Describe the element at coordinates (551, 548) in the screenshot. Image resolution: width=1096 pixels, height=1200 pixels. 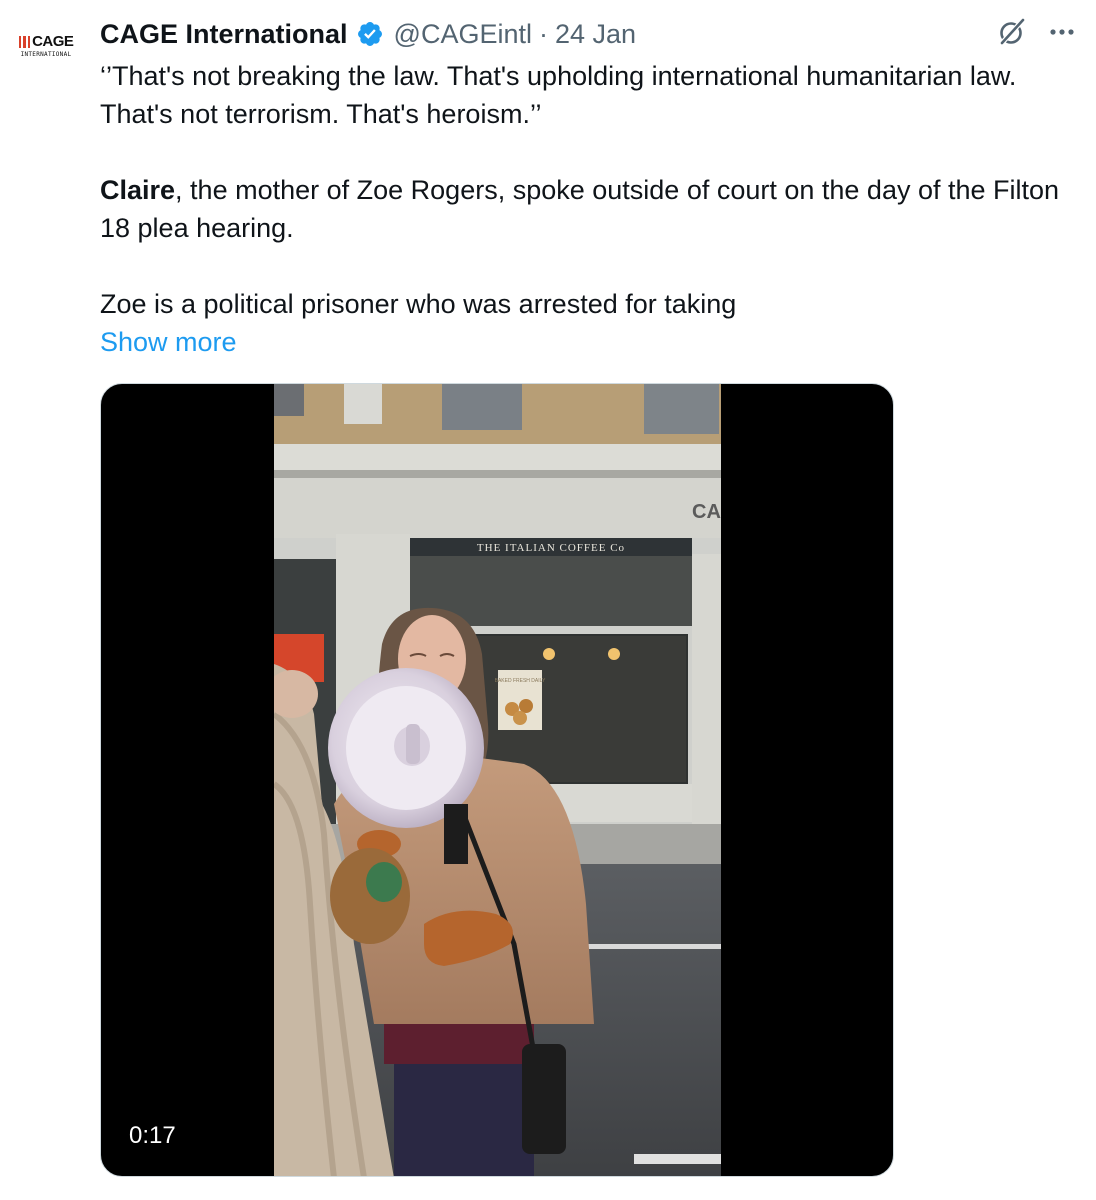
I see `storefront-sign: THE ITALIAN COFFEE Co` at that location.